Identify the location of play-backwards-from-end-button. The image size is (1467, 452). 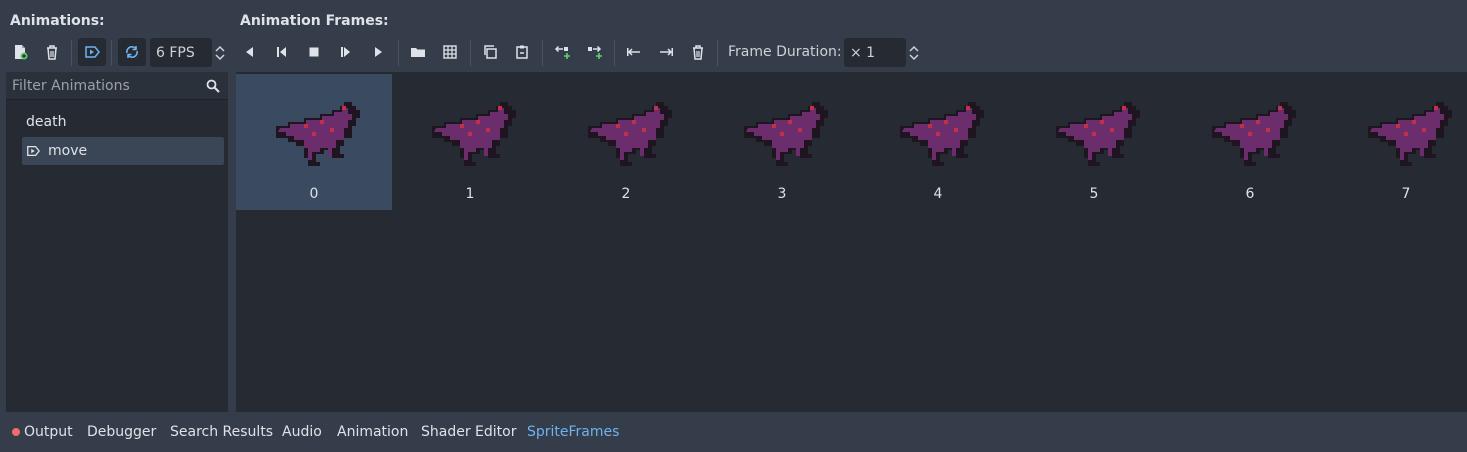
(250, 52).